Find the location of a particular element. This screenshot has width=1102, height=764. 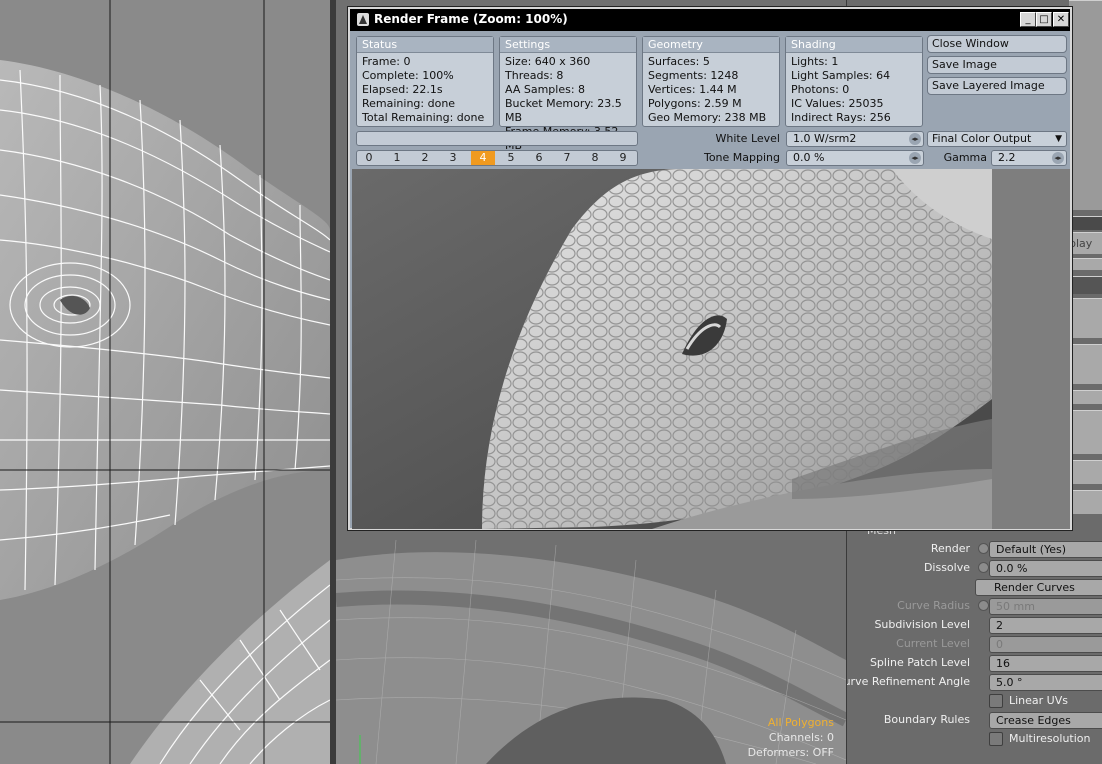

curve-refinement-angle-field: 5.0 ° is located at coordinates (1045, 682).